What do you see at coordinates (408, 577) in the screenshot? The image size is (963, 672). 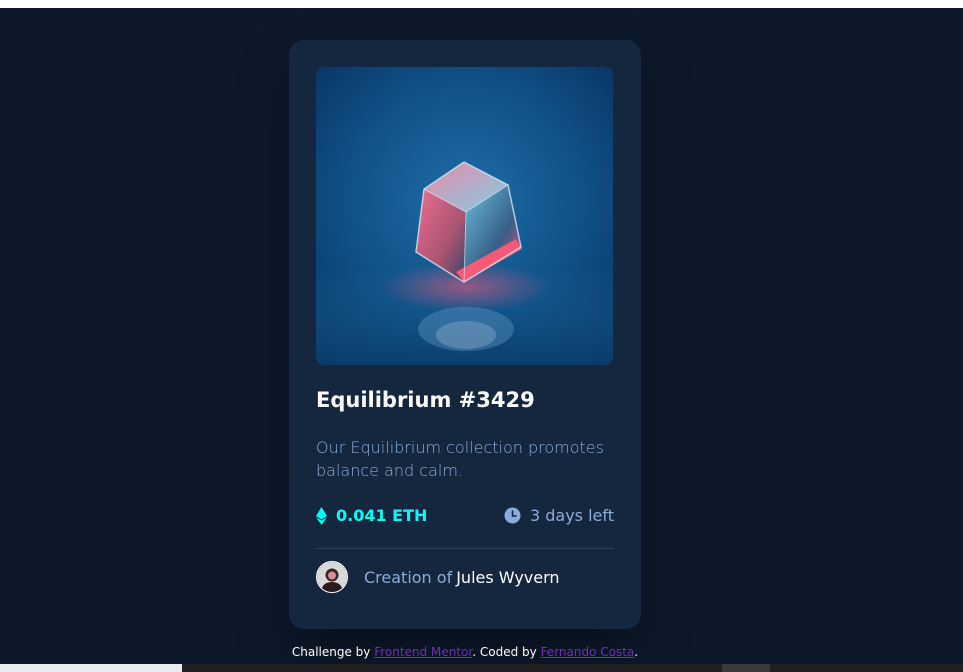 I see `creator-prefix: Creation of` at bounding box center [408, 577].